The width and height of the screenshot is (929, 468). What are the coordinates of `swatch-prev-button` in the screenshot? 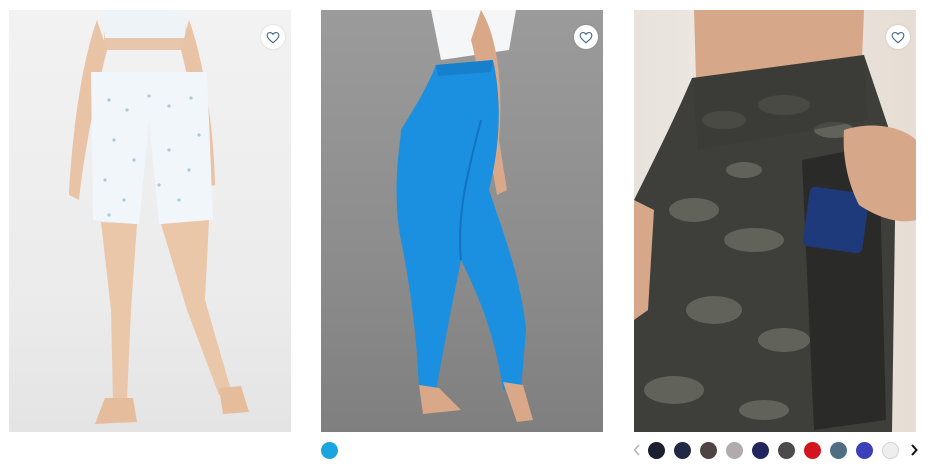 It's located at (637, 450).